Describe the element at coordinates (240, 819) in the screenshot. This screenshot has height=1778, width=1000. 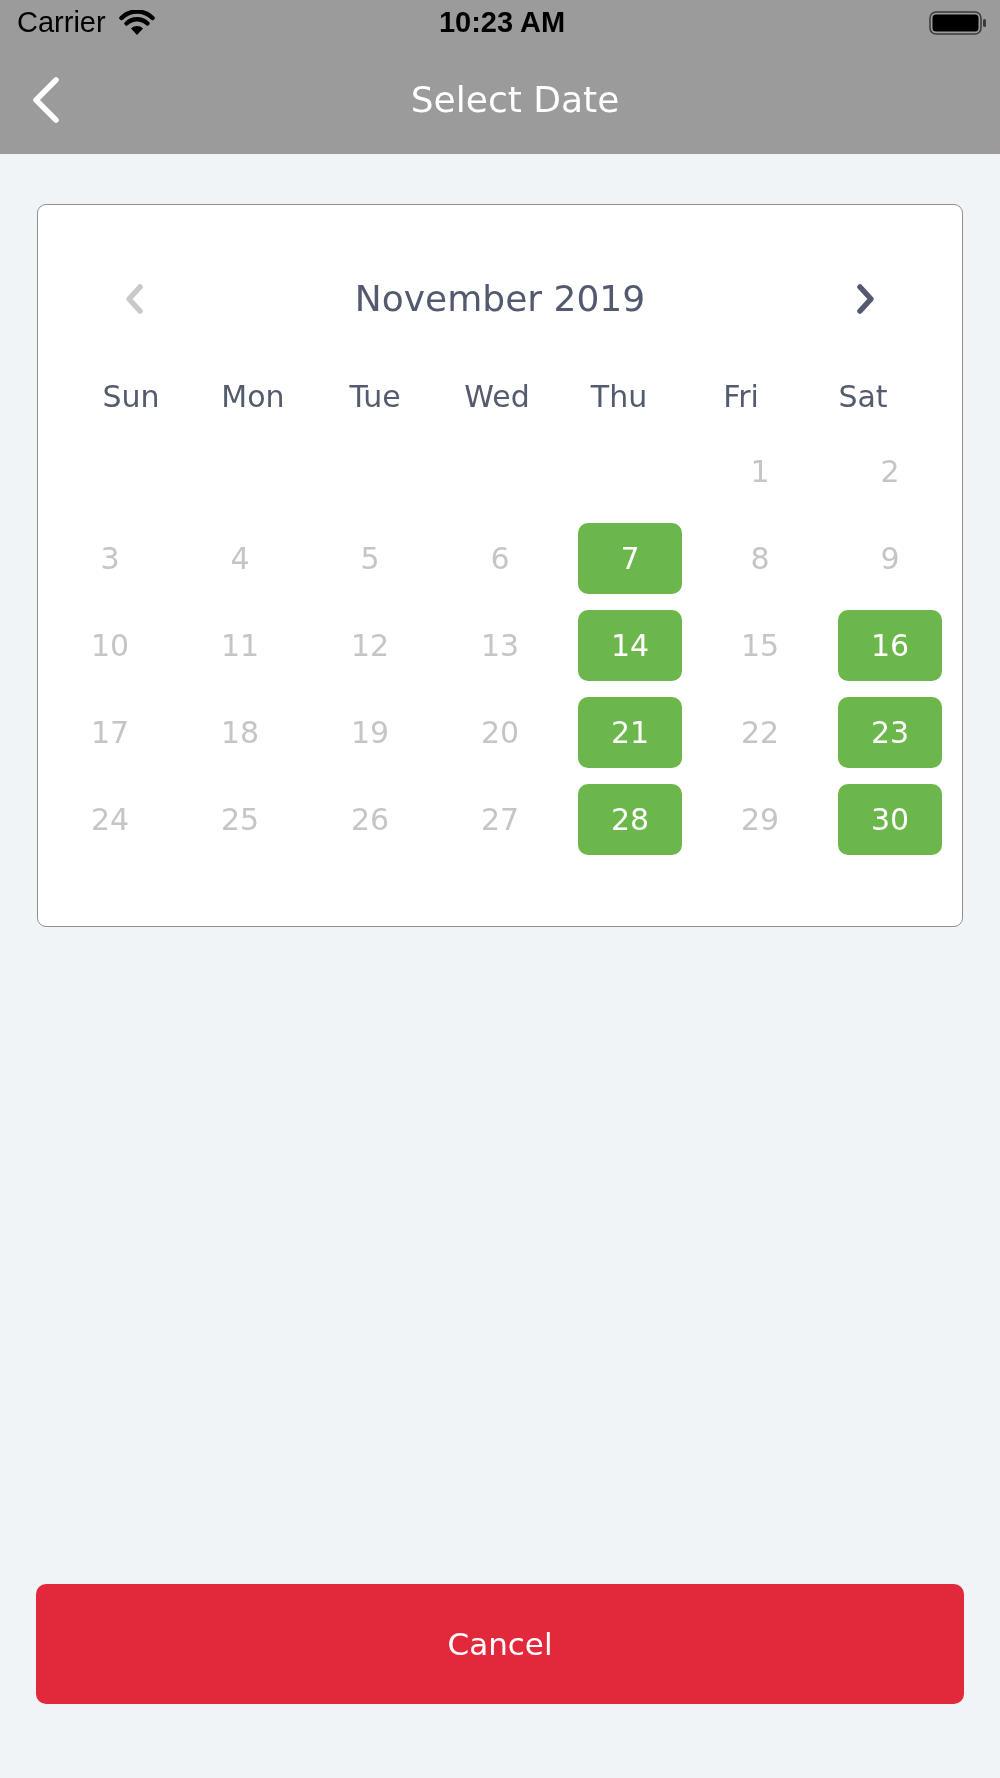
I see `calendar-day: 25` at that location.